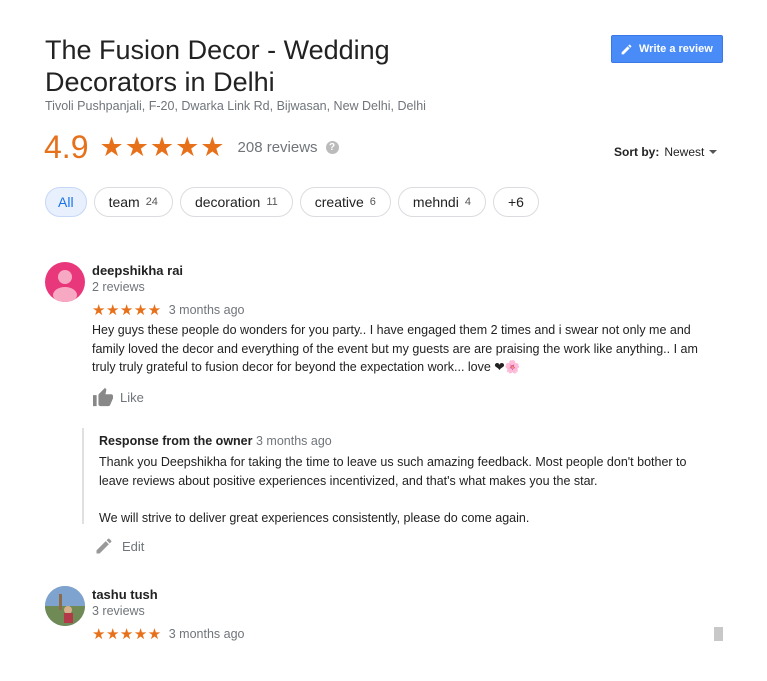 This screenshot has height=681, width=767. What do you see at coordinates (626, 49) in the screenshot?
I see `pencil-icon` at bounding box center [626, 49].